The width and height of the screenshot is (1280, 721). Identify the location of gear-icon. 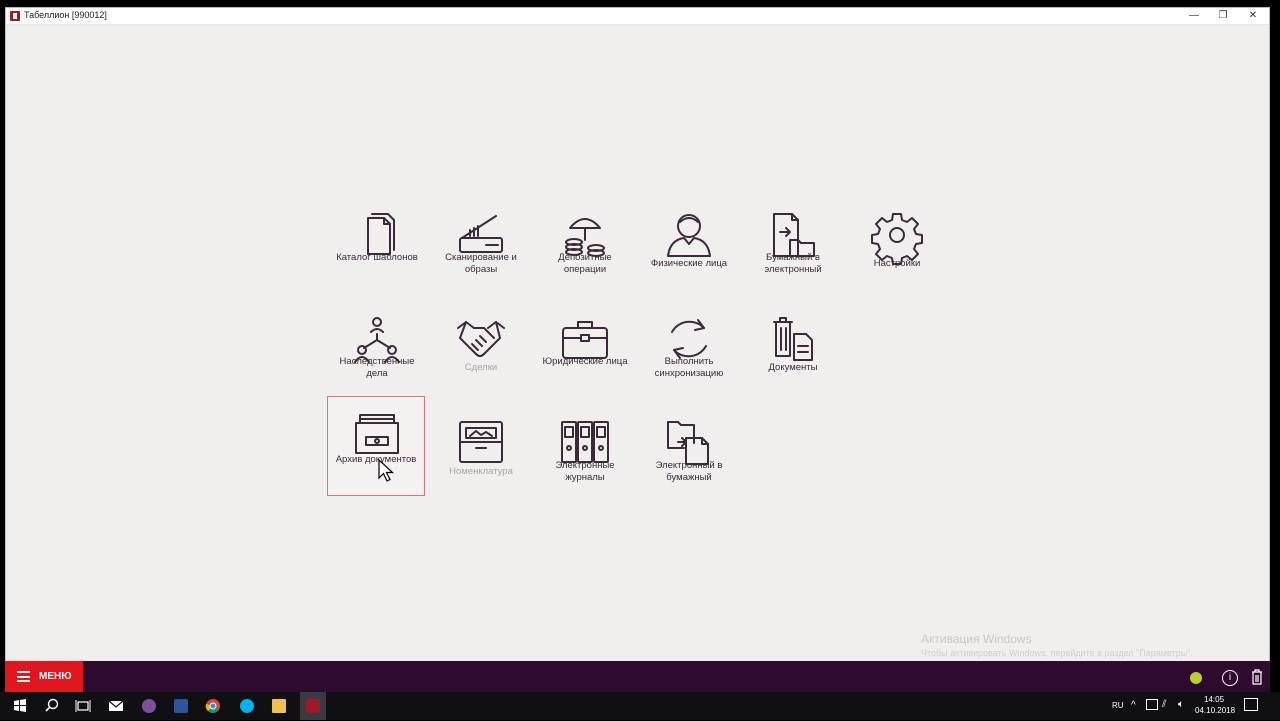
(897, 239).